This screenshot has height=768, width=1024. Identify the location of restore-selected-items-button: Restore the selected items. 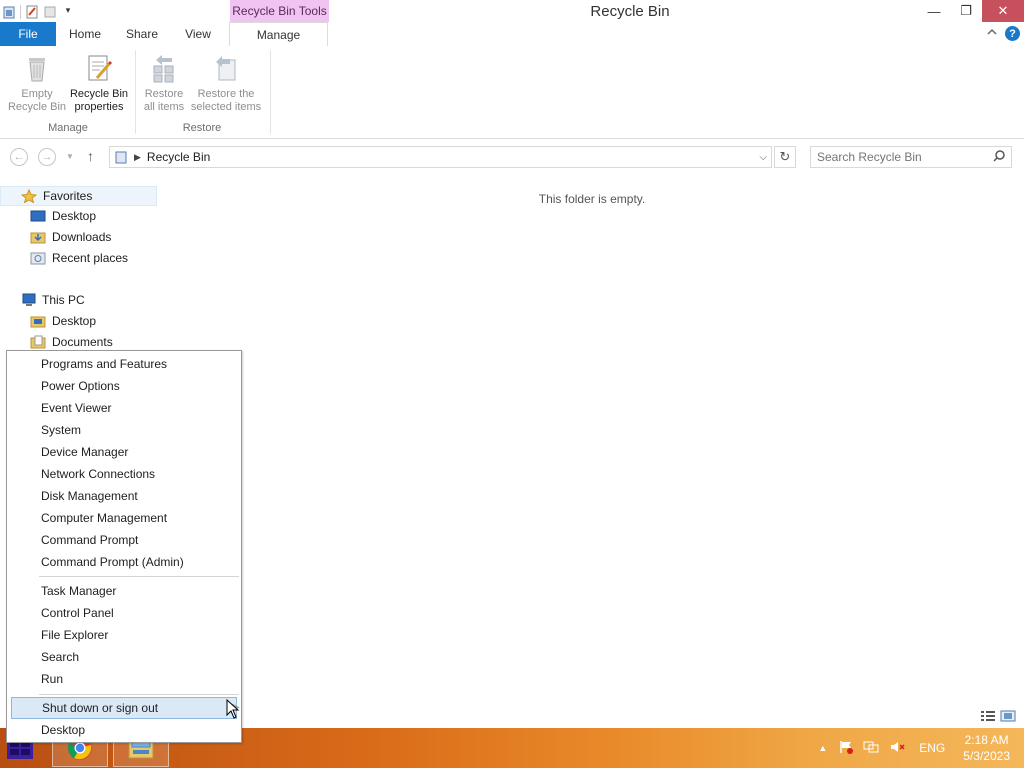
(226, 83).